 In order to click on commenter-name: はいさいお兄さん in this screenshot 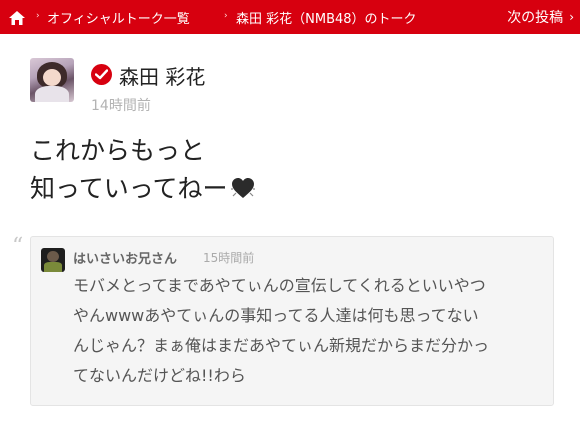, I will do `click(125, 257)`.